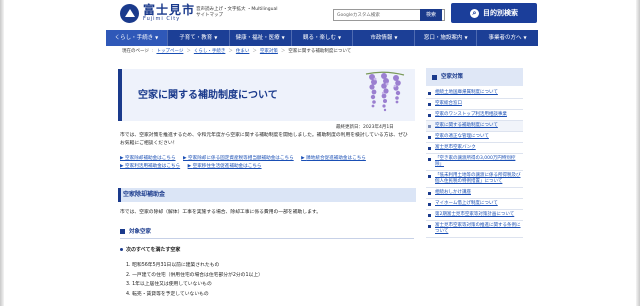 The width and height of the screenshot is (640, 306). Describe the element at coordinates (194, 275) in the screenshot. I see `list-item: 2. 一戸建ての住宅（併用住宅の場合は住宅部分が2分の1以上）` at that location.